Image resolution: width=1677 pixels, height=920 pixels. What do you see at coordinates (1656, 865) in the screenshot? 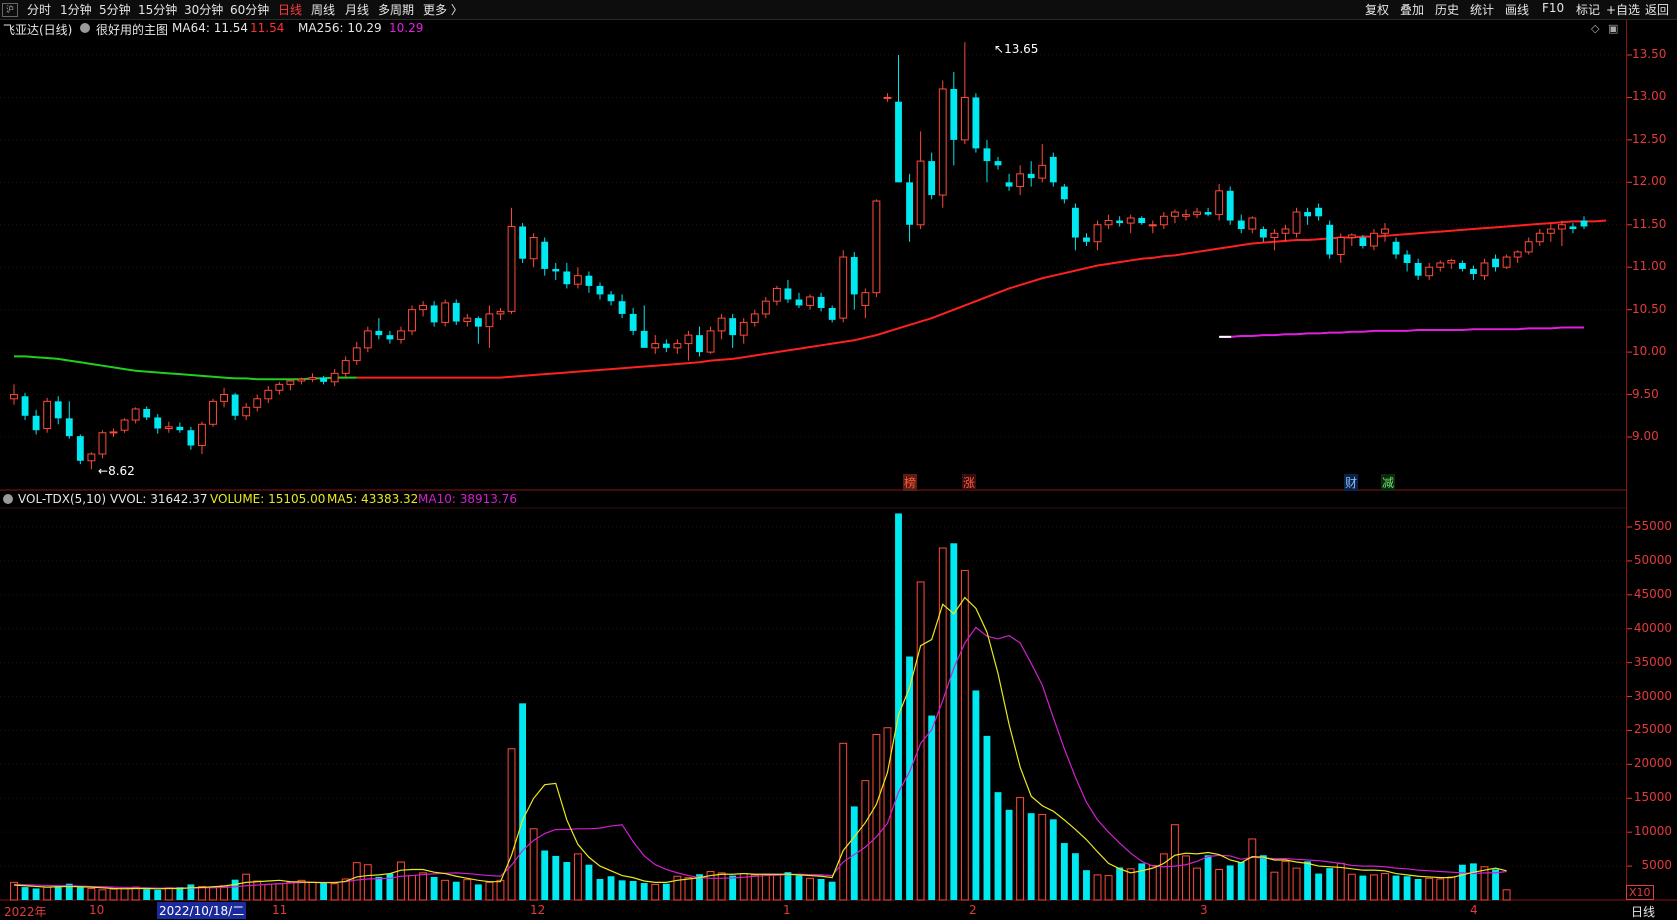
I see `volume-tick-label: 5000` at bounding box center [1656, 865].